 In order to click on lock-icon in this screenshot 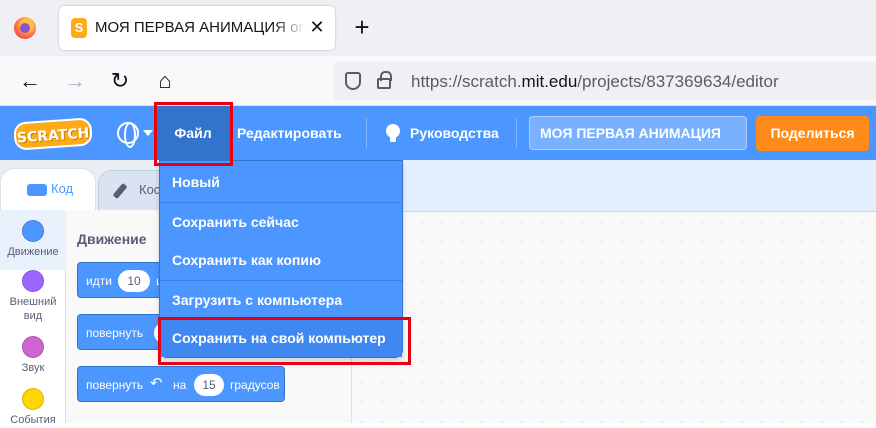, I will do `click(384, 80)`.